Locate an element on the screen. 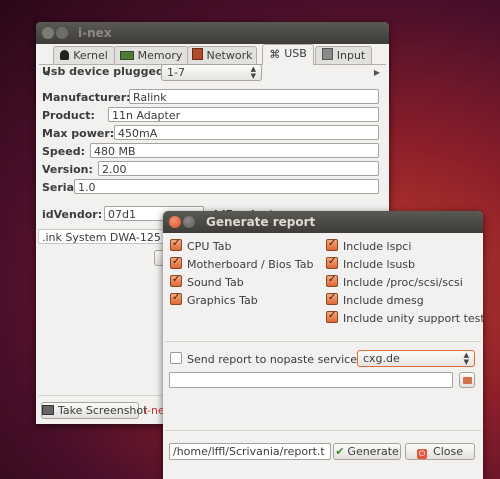 This screenshot has height=479, width=500. version-field: 2.00 is located at coordinates (238, 168).